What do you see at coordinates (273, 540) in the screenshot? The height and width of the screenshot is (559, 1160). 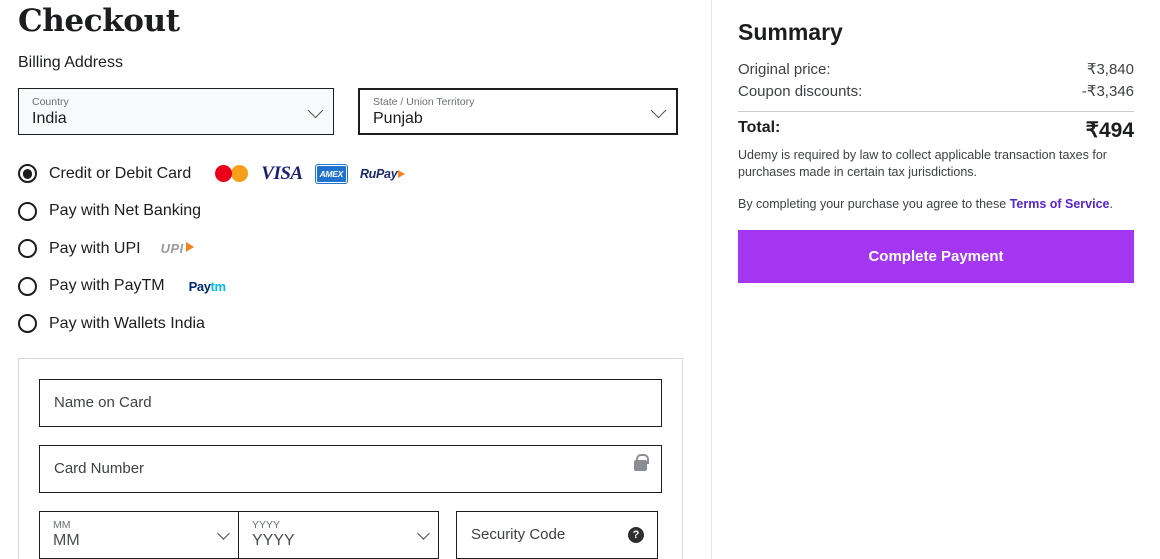 I see `expiry-year-value: YYYY` at bounding box center [273, 540].